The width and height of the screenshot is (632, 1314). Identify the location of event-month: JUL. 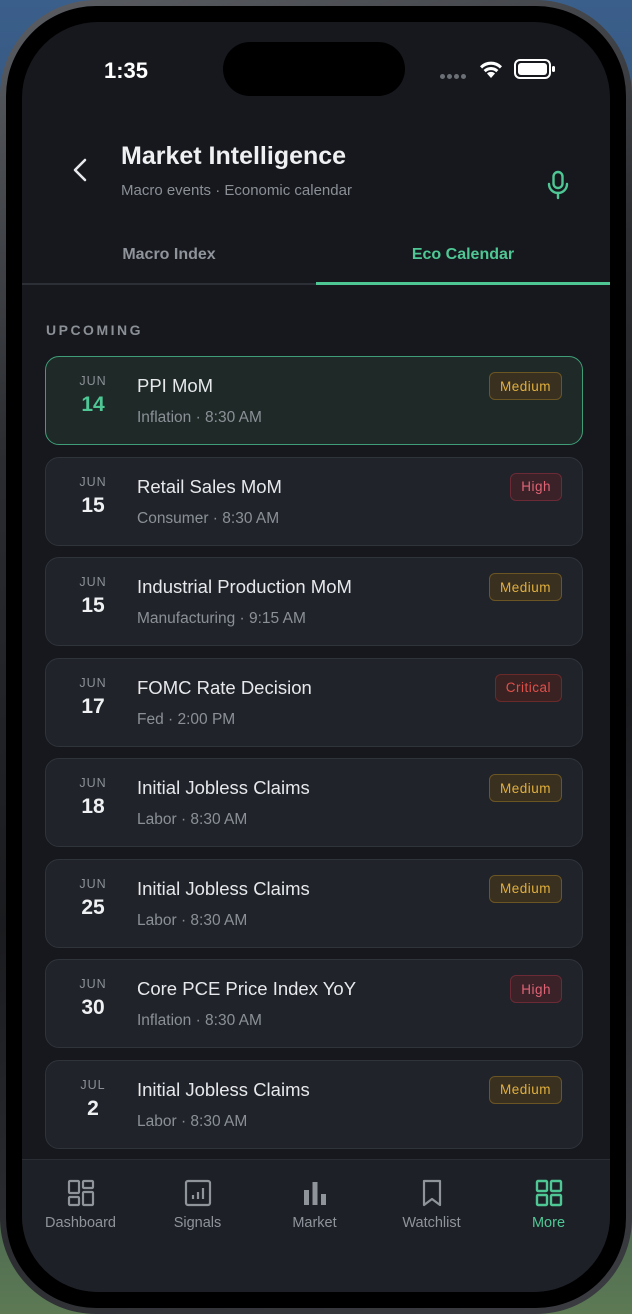
(93, 1084).